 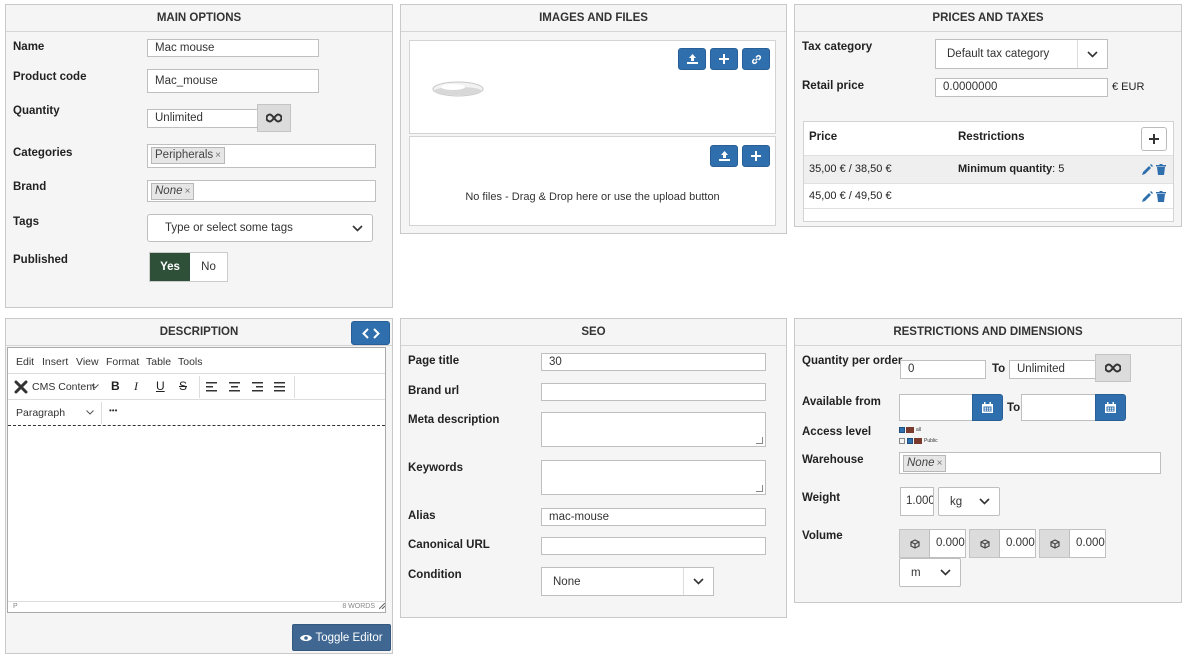 I want to click on menu-insert: Insert, so click(x=55, y=362).